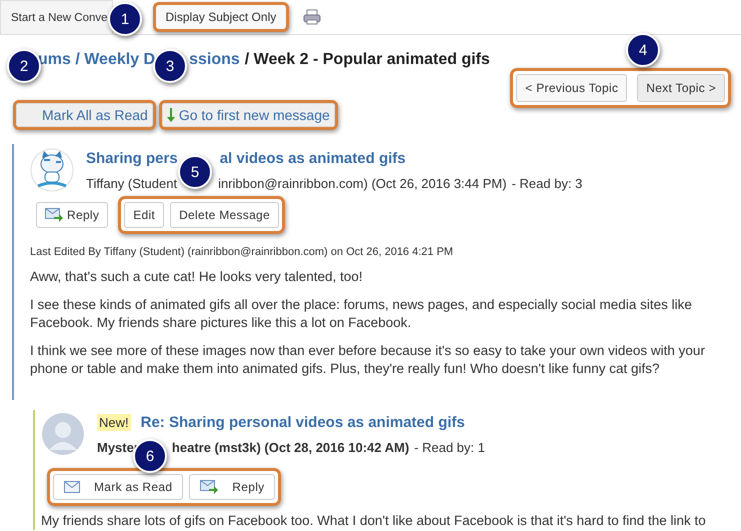 Image resolution: width=741 pixels, height=531 pixels. What do you see at coordinates (312, 17) in the screenshot?
I see `printer-icon` at bounding box center [312, 17].